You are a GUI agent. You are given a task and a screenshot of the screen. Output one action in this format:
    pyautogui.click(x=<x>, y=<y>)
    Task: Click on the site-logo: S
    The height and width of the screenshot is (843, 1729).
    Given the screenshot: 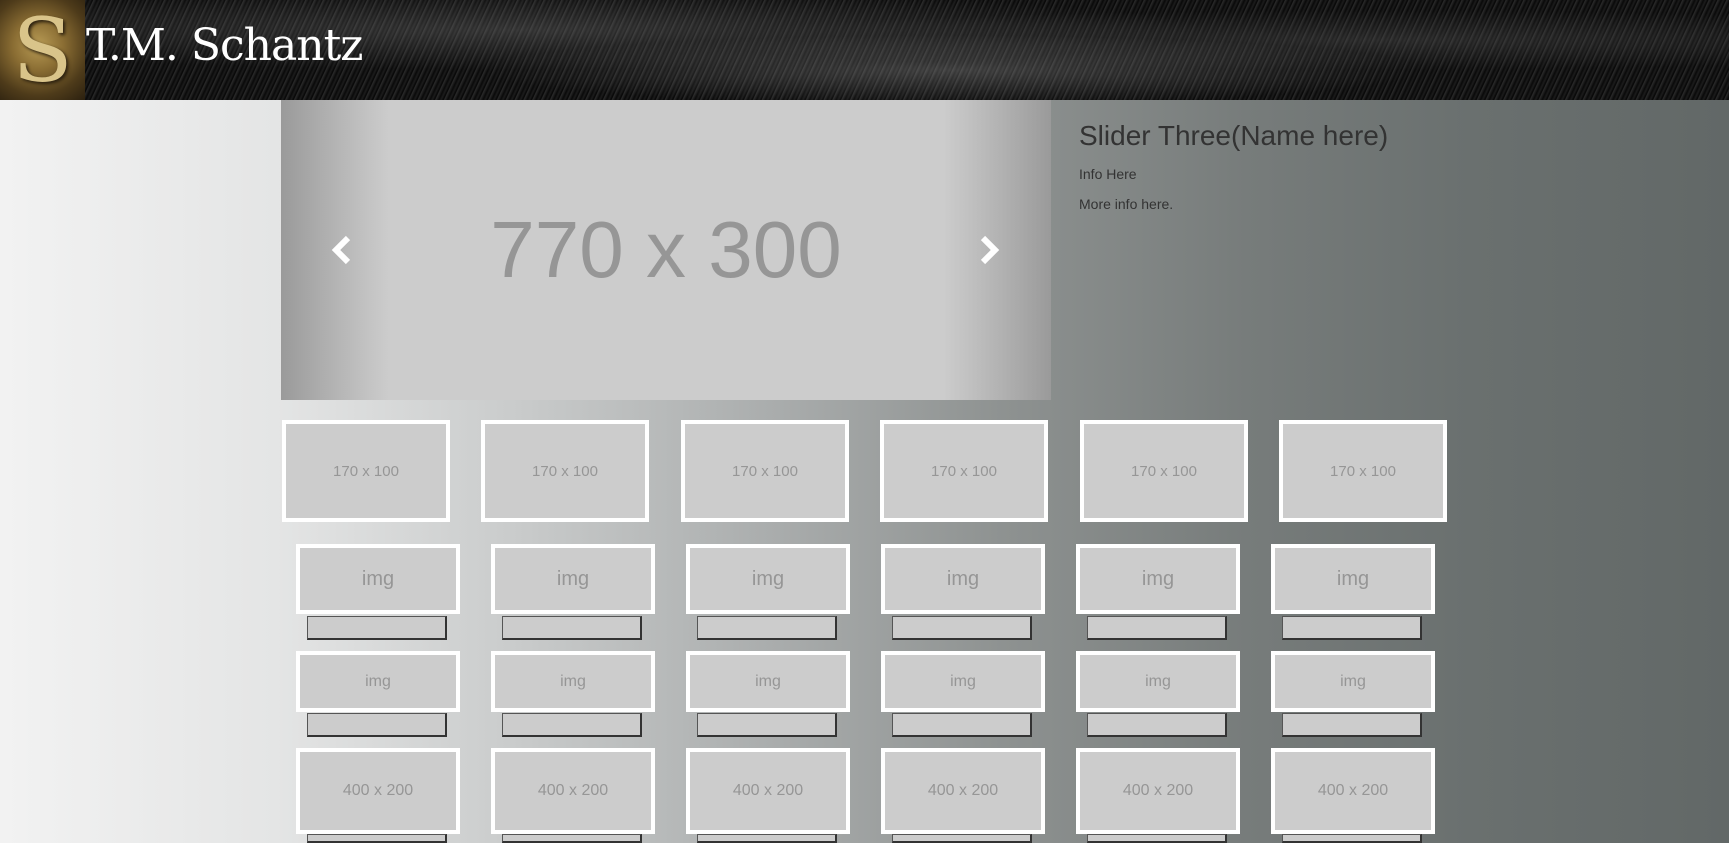 What is the action you would take?
    pyautogui.click(x=42, y=50)
    